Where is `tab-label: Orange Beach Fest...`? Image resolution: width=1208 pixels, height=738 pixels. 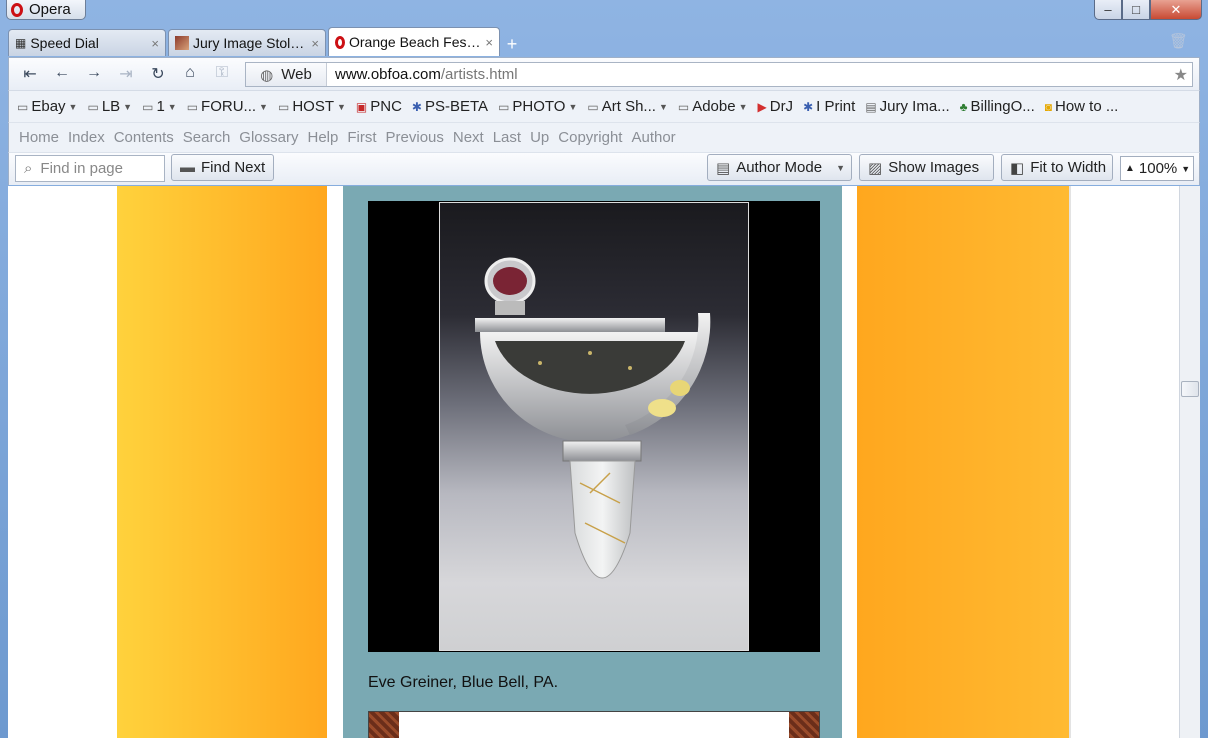 tab-label: Orange Beach Fest... is located at coordinates (415, 42).